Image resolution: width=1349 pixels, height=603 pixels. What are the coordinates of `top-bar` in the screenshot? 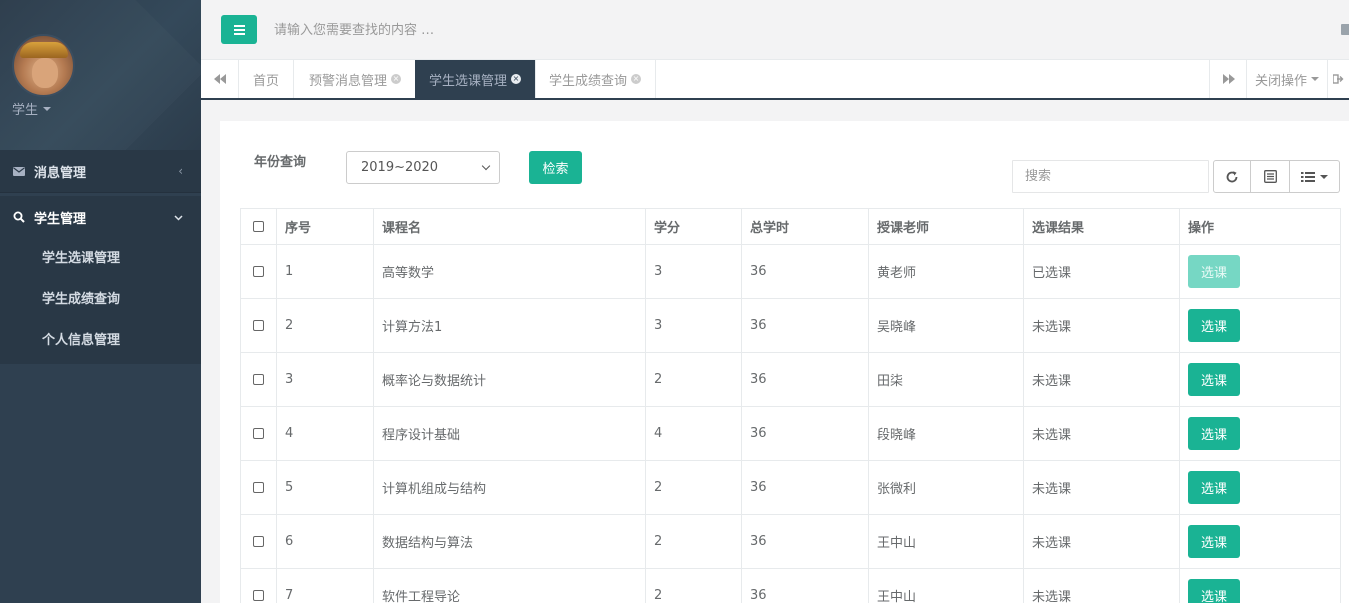 It's located at (775, 30).